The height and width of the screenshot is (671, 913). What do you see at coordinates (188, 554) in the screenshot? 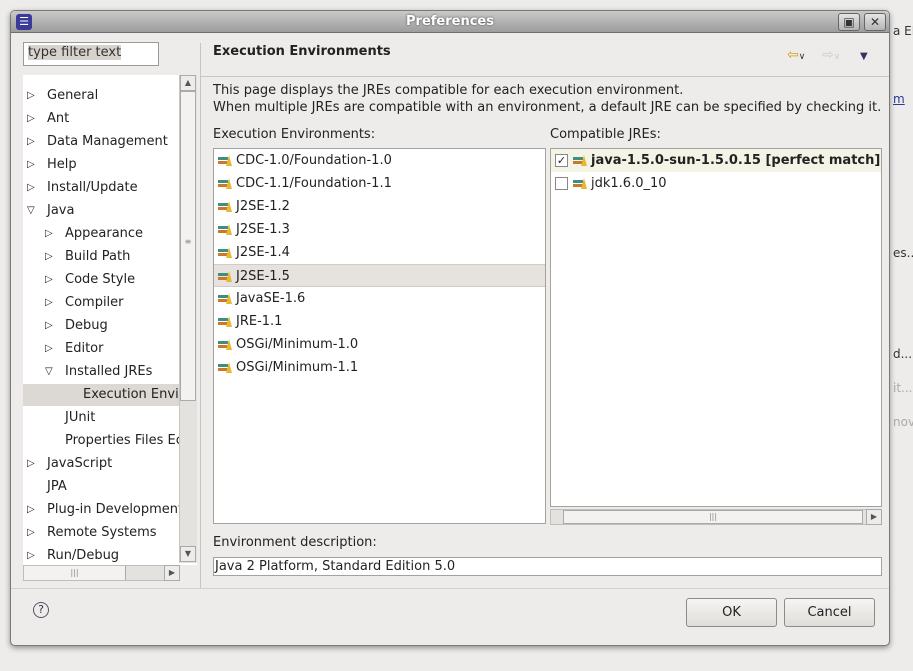
I see `scroll-down-button: ▼` at bounding box center [188, 554].